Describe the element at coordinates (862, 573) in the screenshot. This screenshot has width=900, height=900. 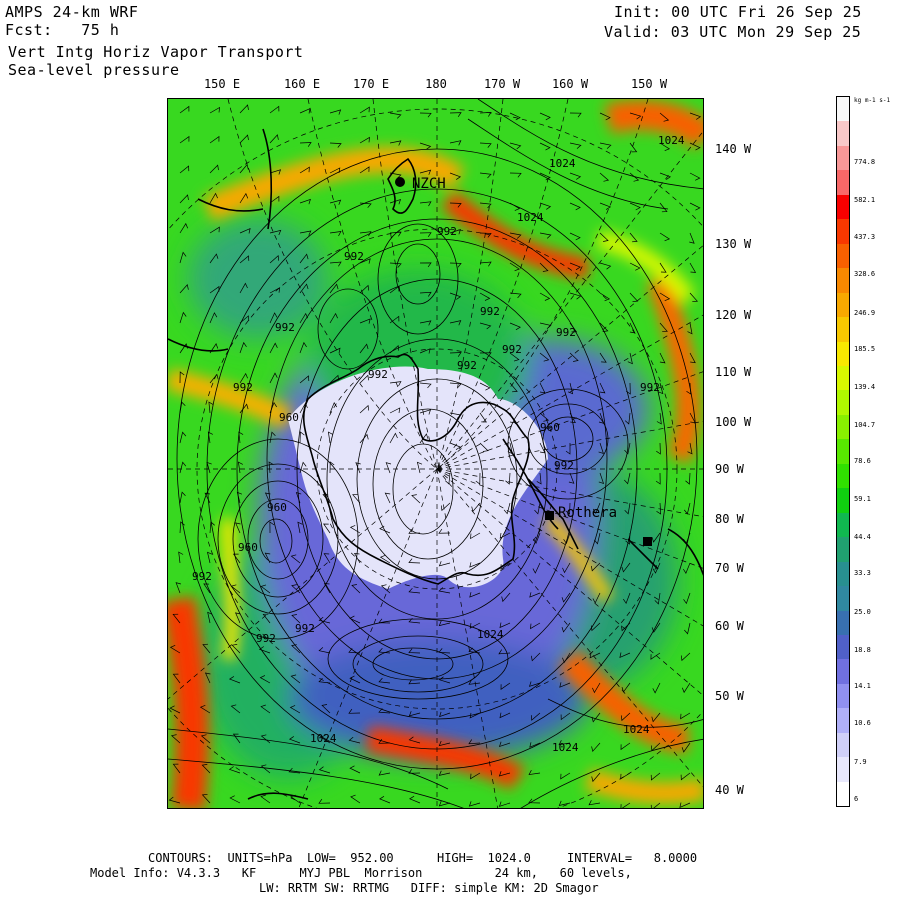
I see `colorbar-tick-label: 33.3` at that location.